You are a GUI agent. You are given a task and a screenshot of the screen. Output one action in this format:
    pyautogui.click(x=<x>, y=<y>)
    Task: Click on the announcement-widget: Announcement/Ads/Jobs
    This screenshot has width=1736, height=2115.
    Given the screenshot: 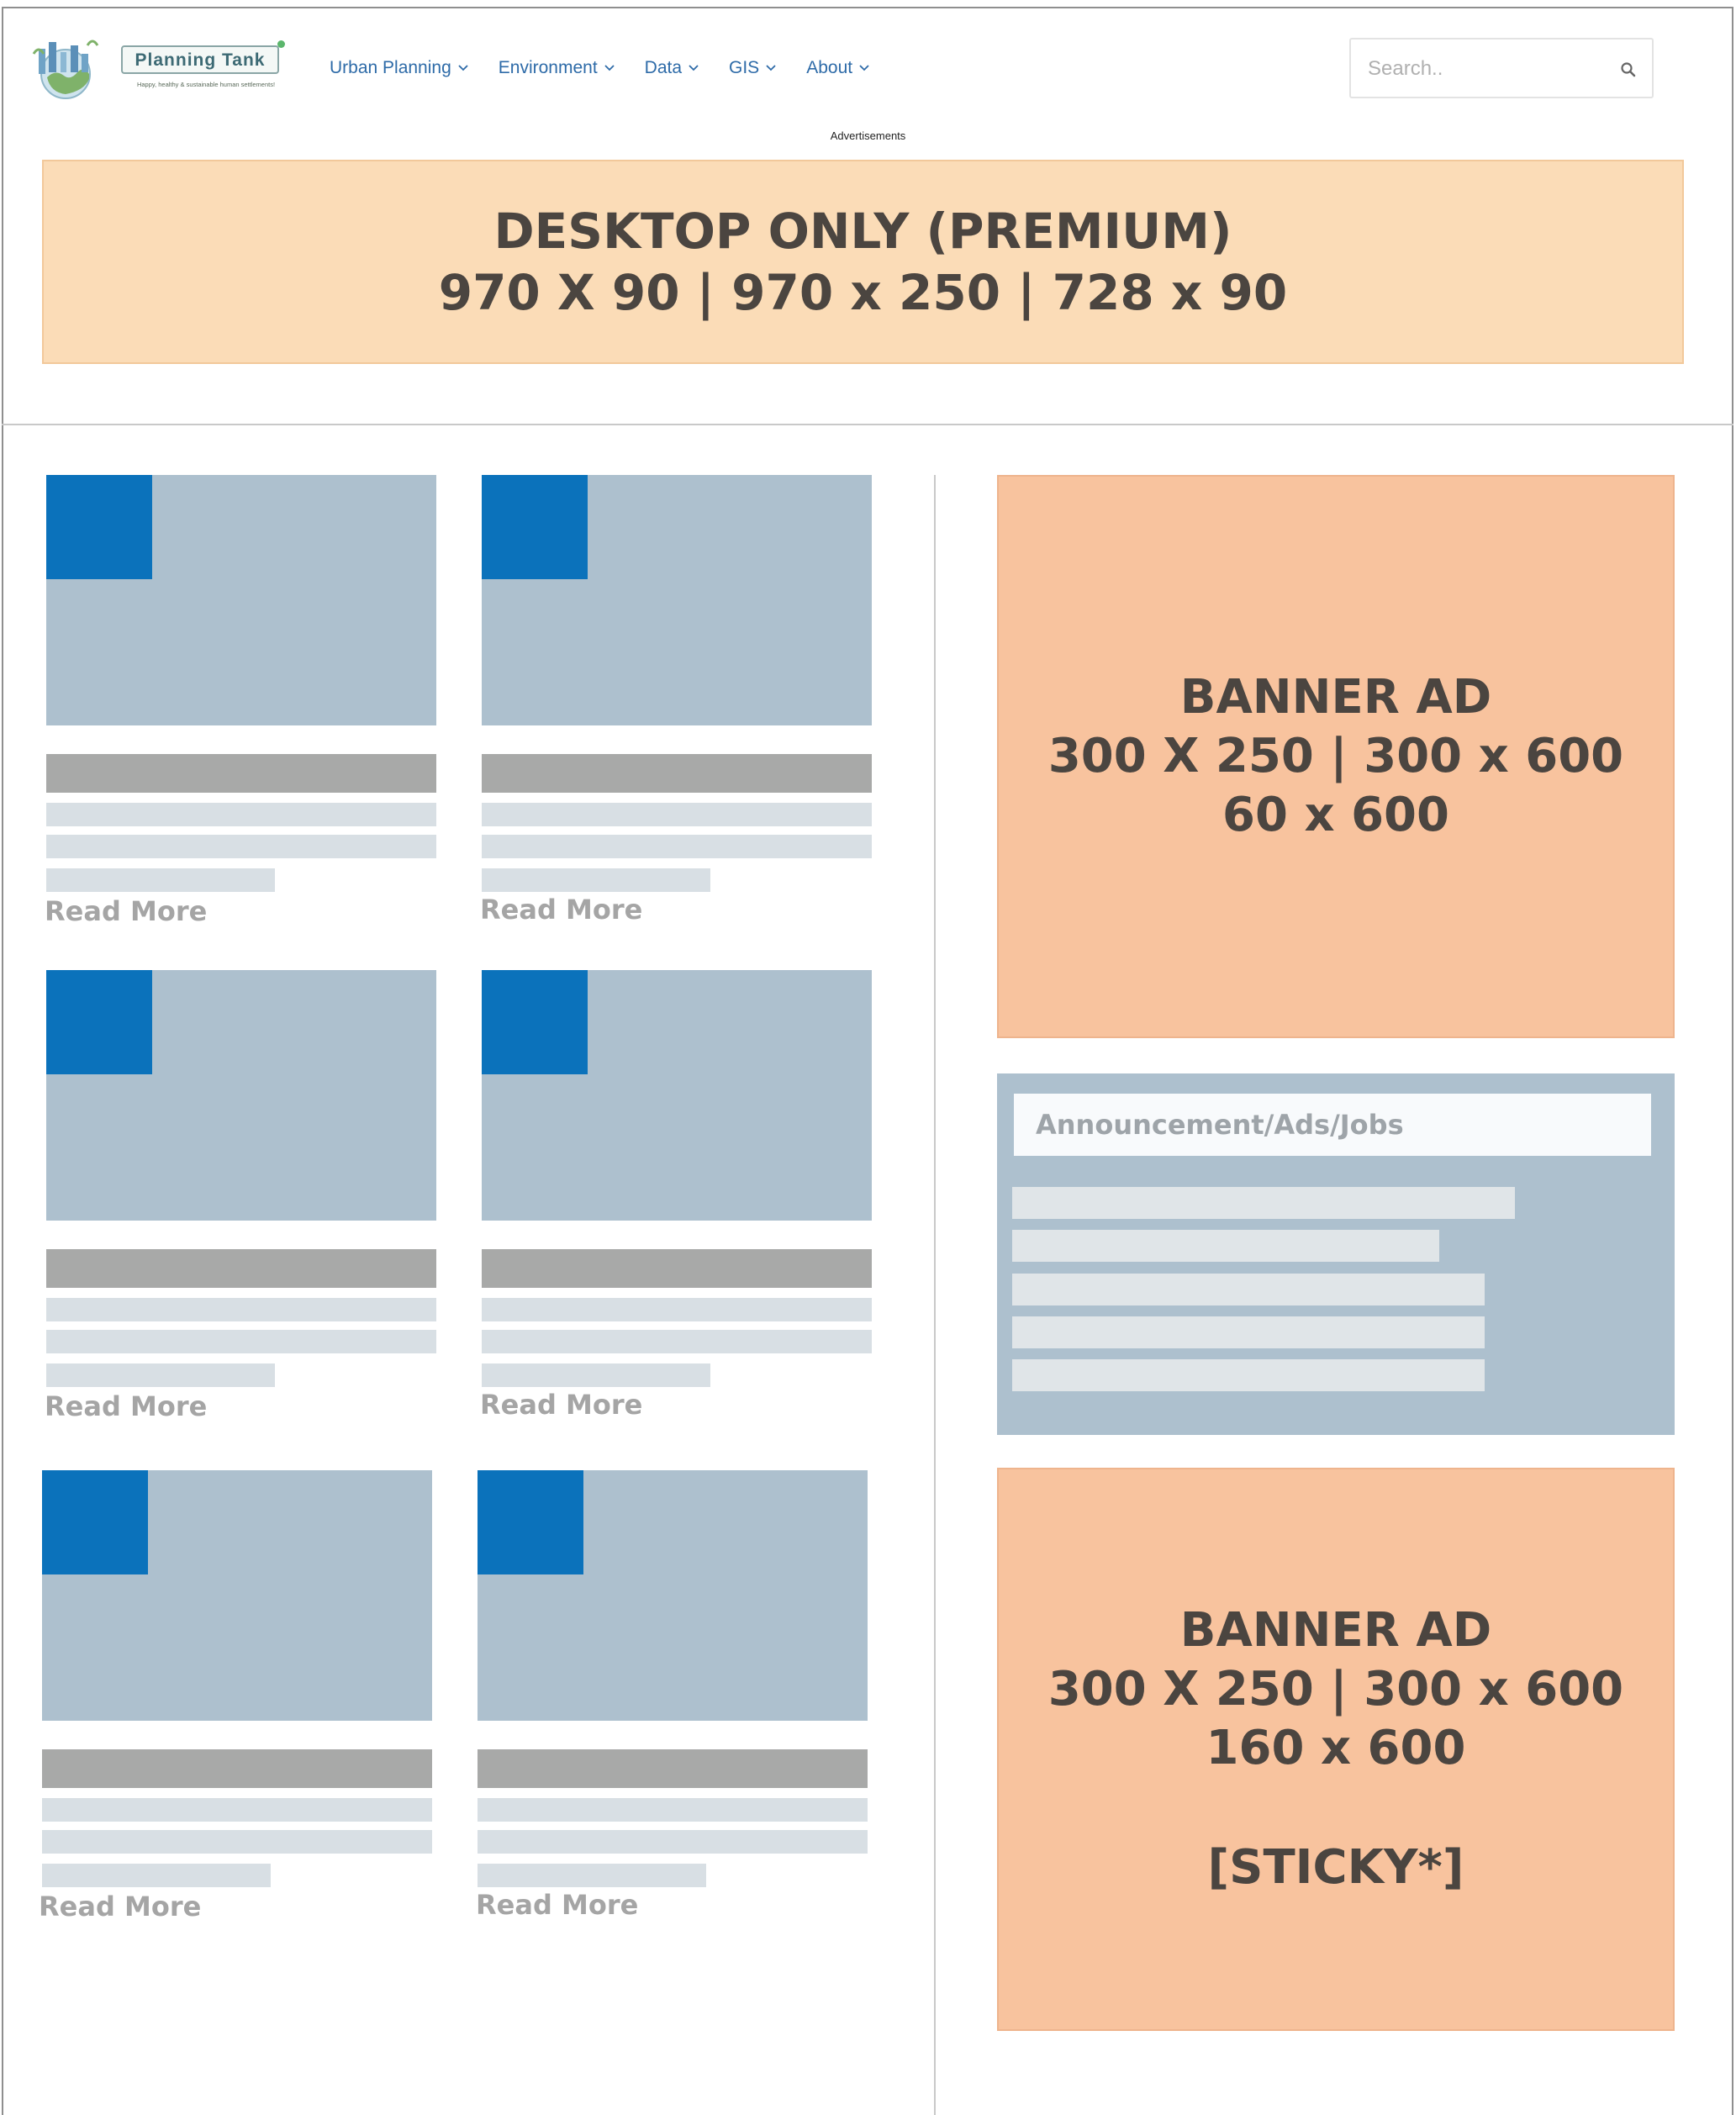 What is the action you would take?
    pyautogui.click(x=1336, y=1254)
    